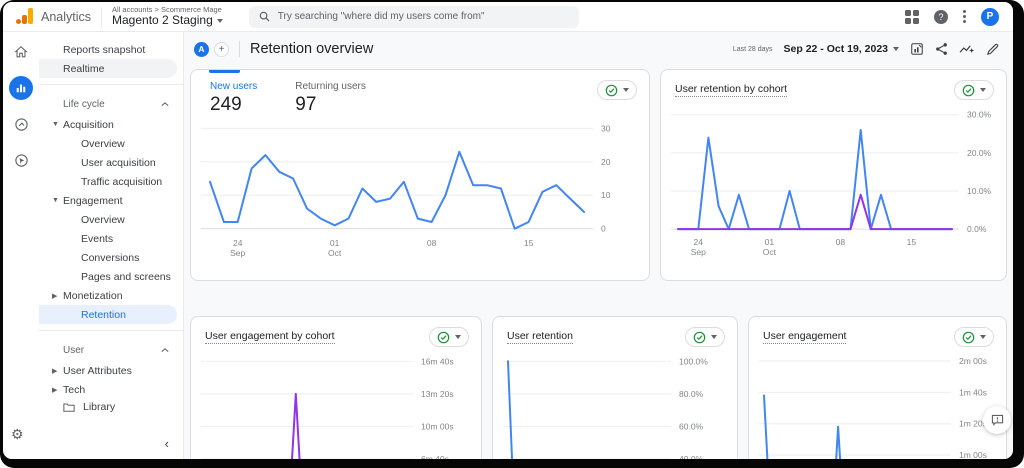  I want to click on svg-text: 6m 40s, so click(435, 456).